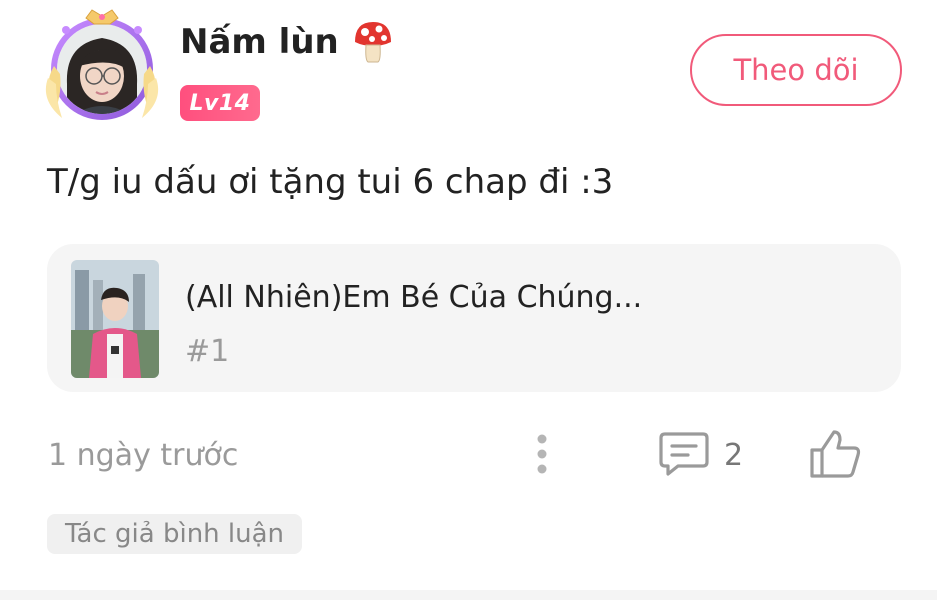 The image size is (937, 600). I want to click on story-chapter: #1, so click(207, 351).